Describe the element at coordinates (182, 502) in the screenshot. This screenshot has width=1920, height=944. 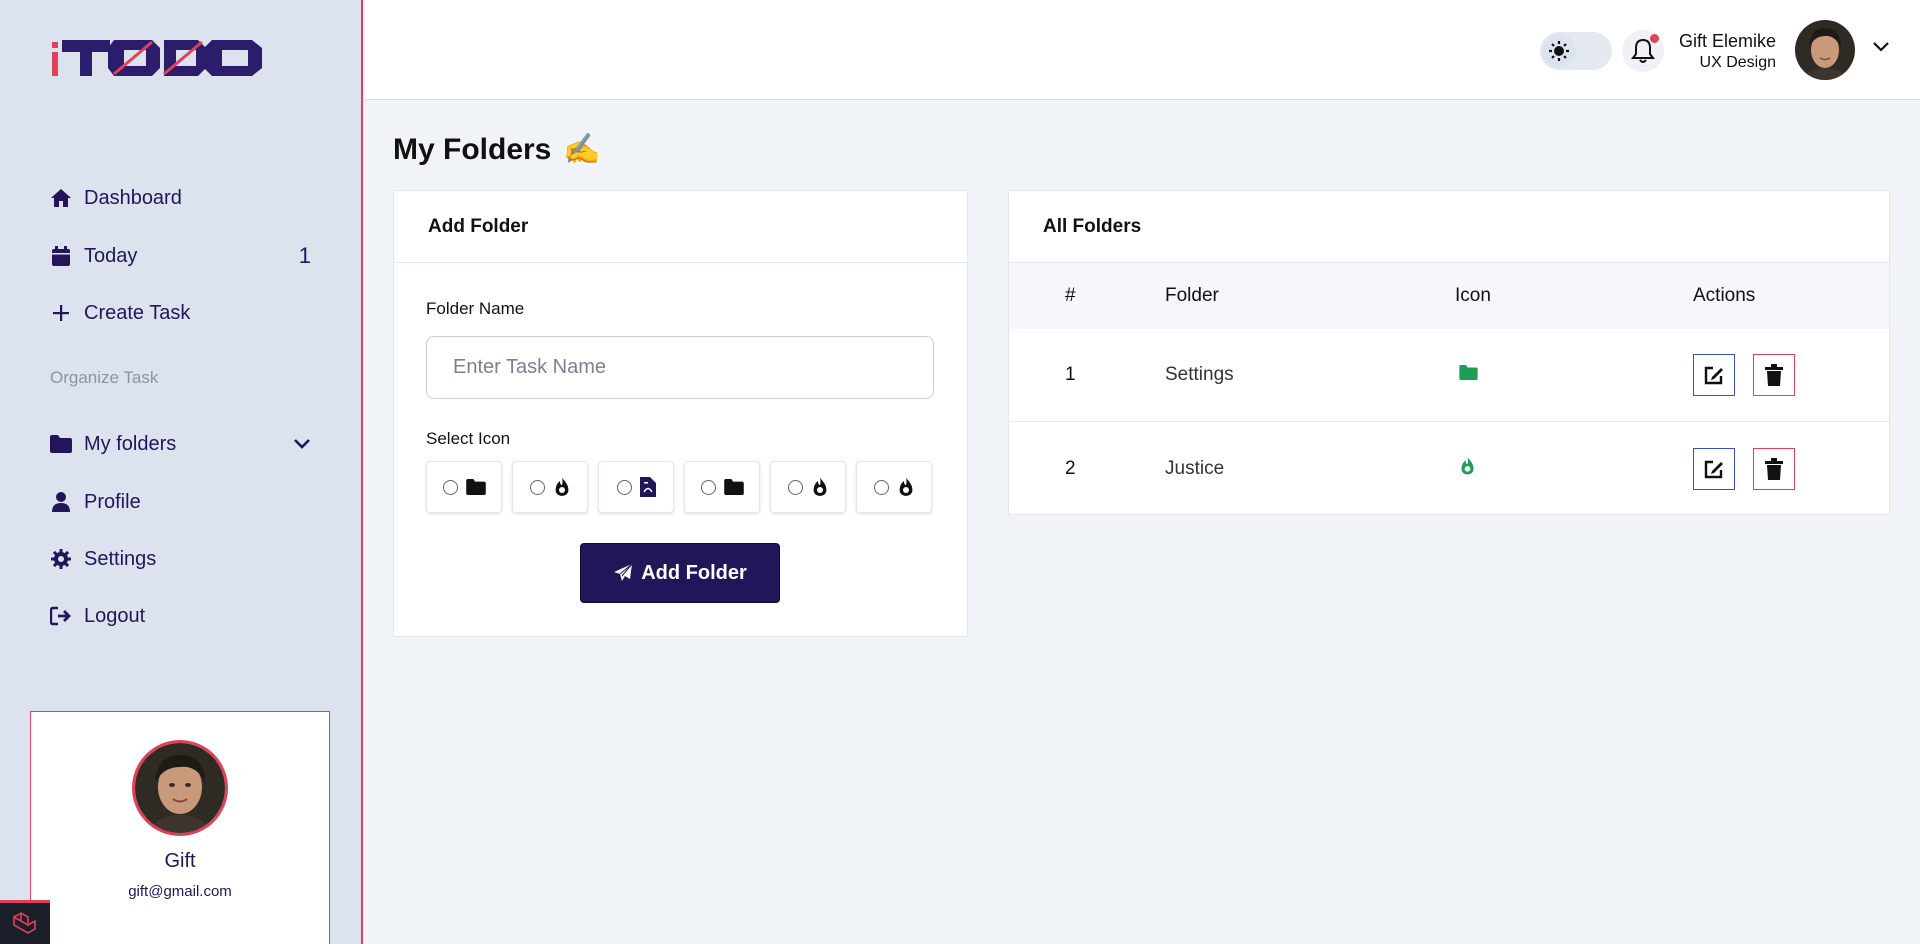
I see `sidebar-item-profile: Profile` at that location.